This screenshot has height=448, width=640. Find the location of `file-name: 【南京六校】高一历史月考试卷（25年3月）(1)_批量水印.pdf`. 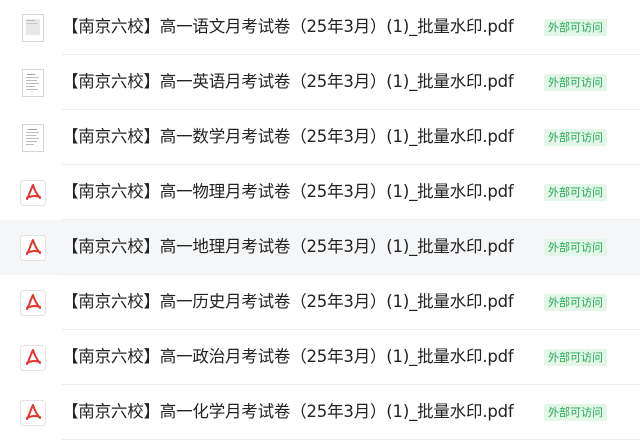

file-name: 【南京六校】高一历史月考试卷（25年3月）(1)_批量水印.pdf is located at coordinates (288, 302).